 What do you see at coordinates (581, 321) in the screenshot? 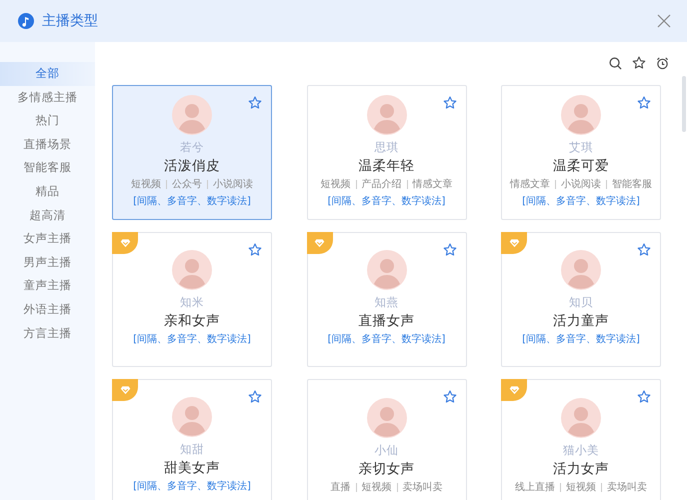
I see `voice-style: 活力童声` at bounding box center [581, 321].